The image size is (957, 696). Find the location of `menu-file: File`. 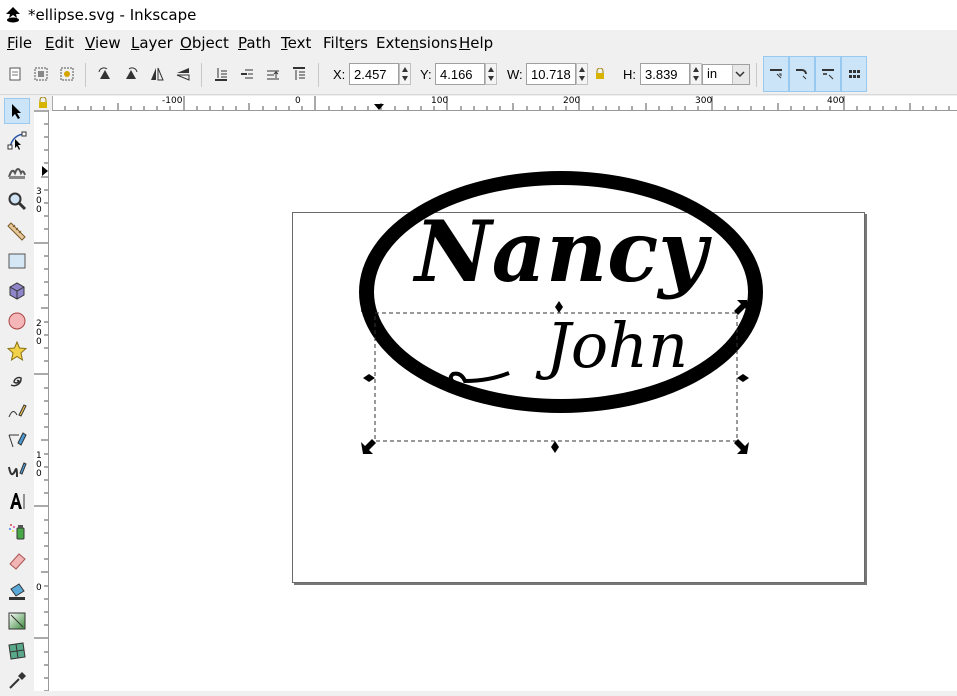

menu-file: File is located at coordinates (19, 43).